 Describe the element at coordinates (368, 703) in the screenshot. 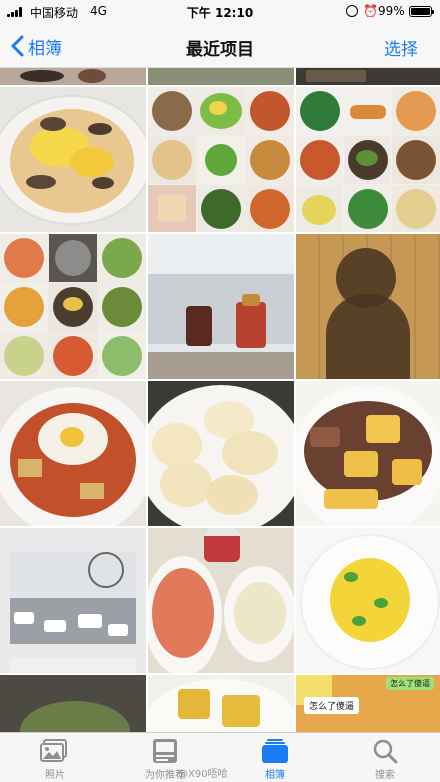

I see `chat-screenshot-thumbnail: 怎么了傻逼 怎么了傻逼` at that location.